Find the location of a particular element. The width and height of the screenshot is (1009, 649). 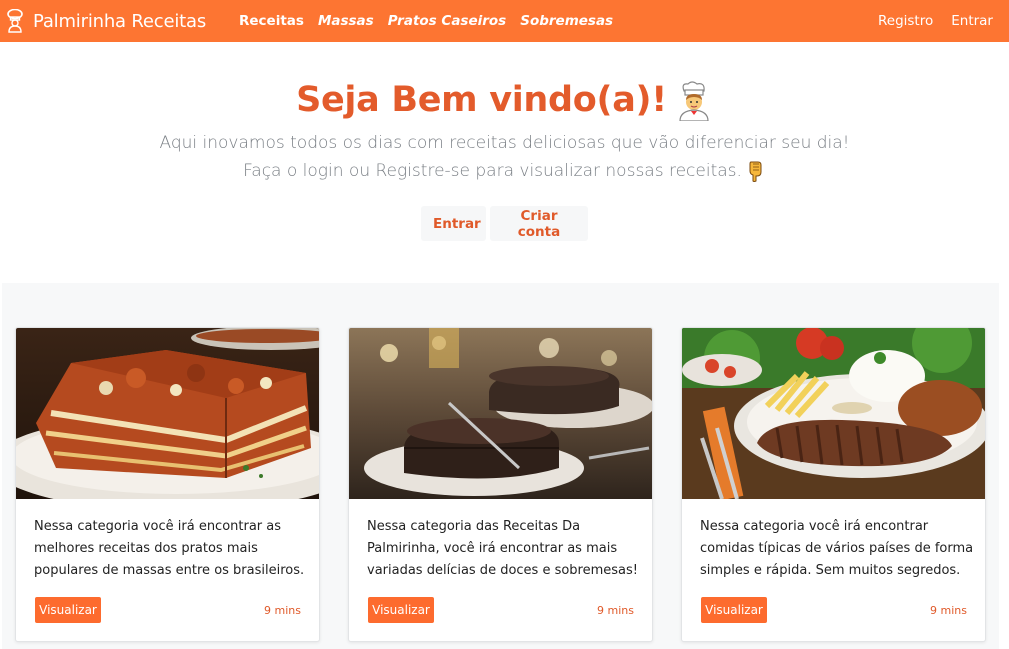

login-button: Entrar is located at coordinates (453, 223).